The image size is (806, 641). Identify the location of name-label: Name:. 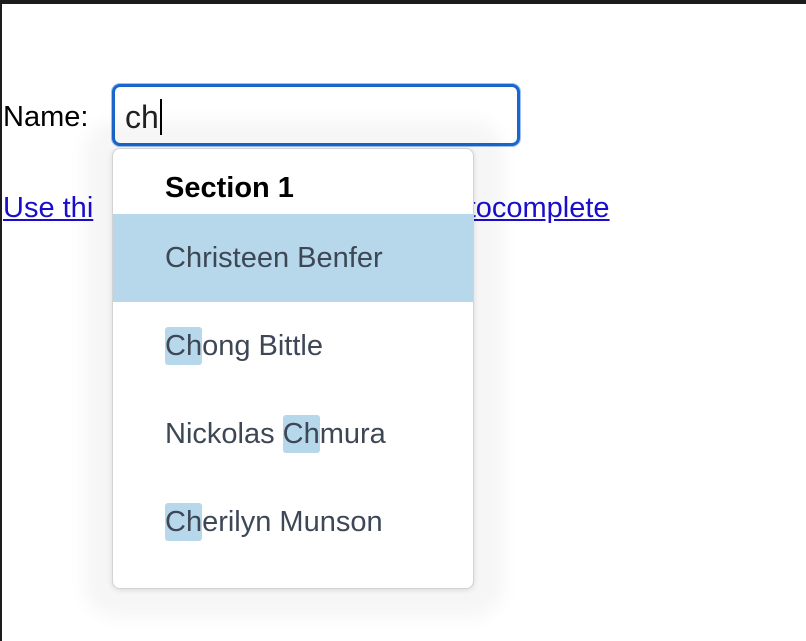
(46, 117).